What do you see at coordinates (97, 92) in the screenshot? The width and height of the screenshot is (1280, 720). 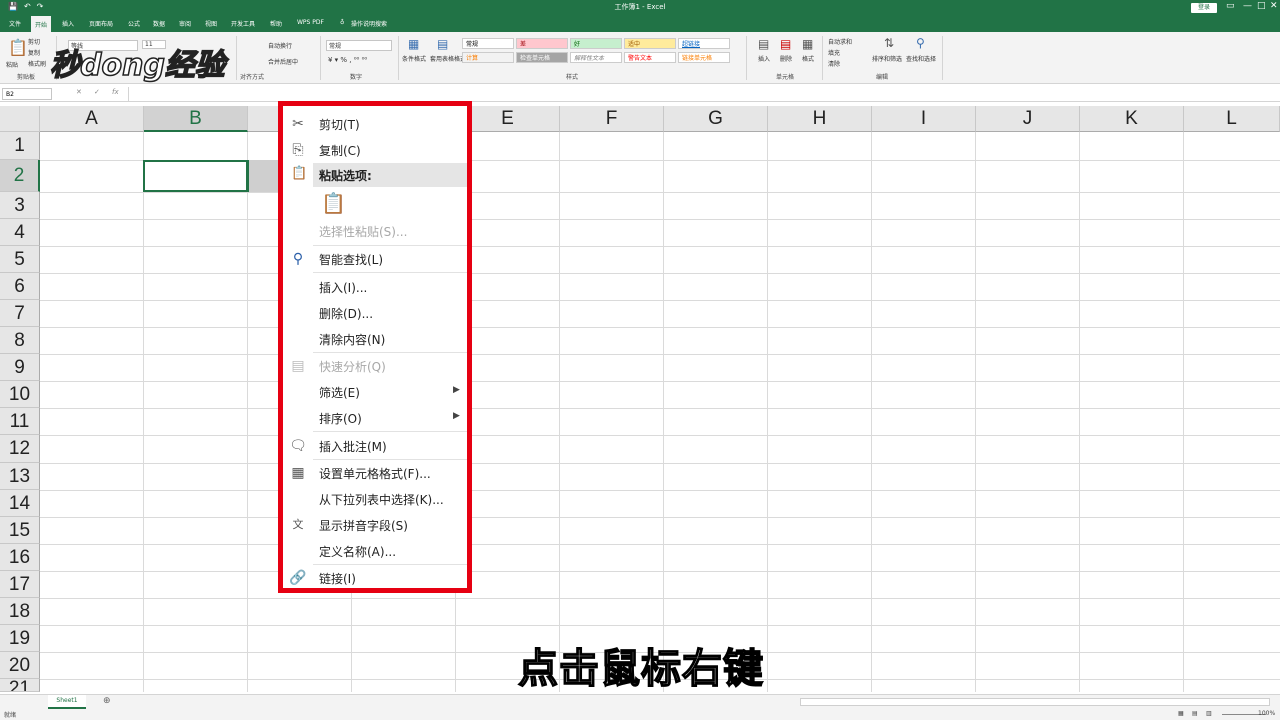 I see `enter-icon: ✓` at bounding box center [97, 92].